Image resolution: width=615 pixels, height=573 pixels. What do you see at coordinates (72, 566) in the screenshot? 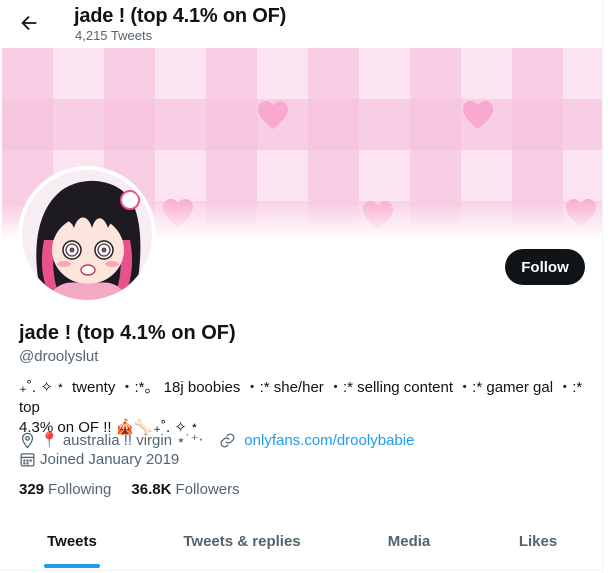
I see `active-tab-indicator` at bounding box center [72, 566].